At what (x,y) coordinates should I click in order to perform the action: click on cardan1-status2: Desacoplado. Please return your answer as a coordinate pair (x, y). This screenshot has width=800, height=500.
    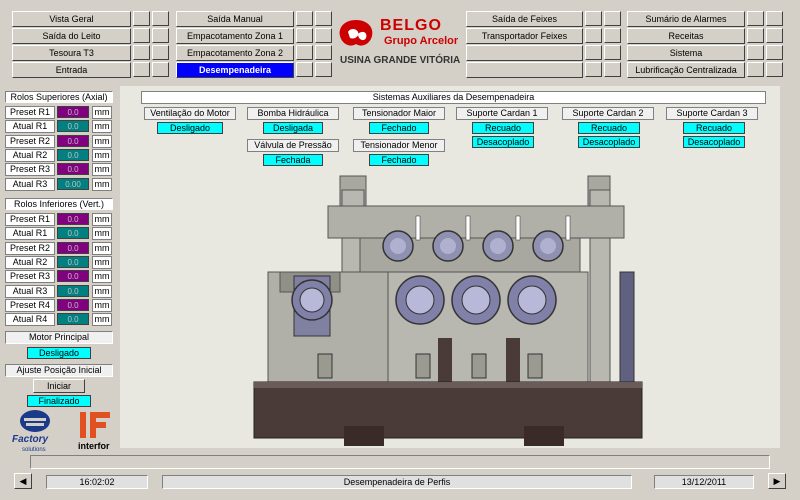
    Looking at the image, I should click on (503, 142).